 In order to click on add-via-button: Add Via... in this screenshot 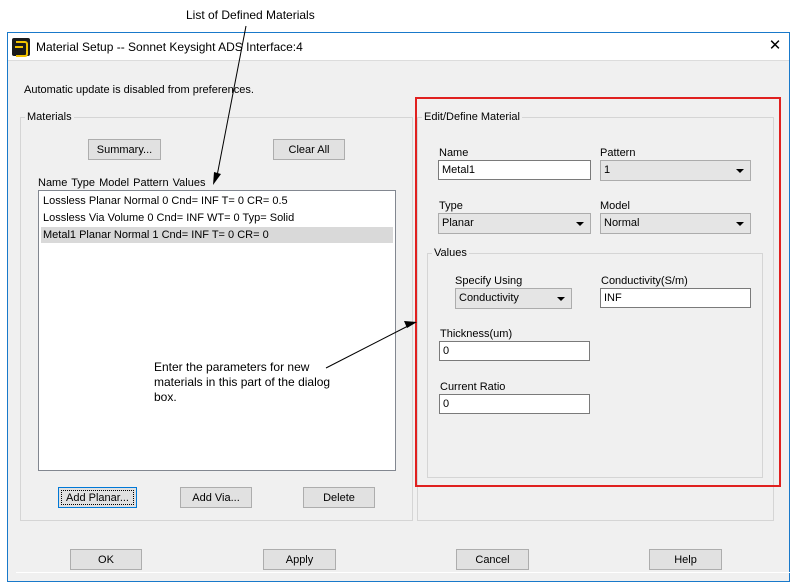, I will do `click(216, 497)`.